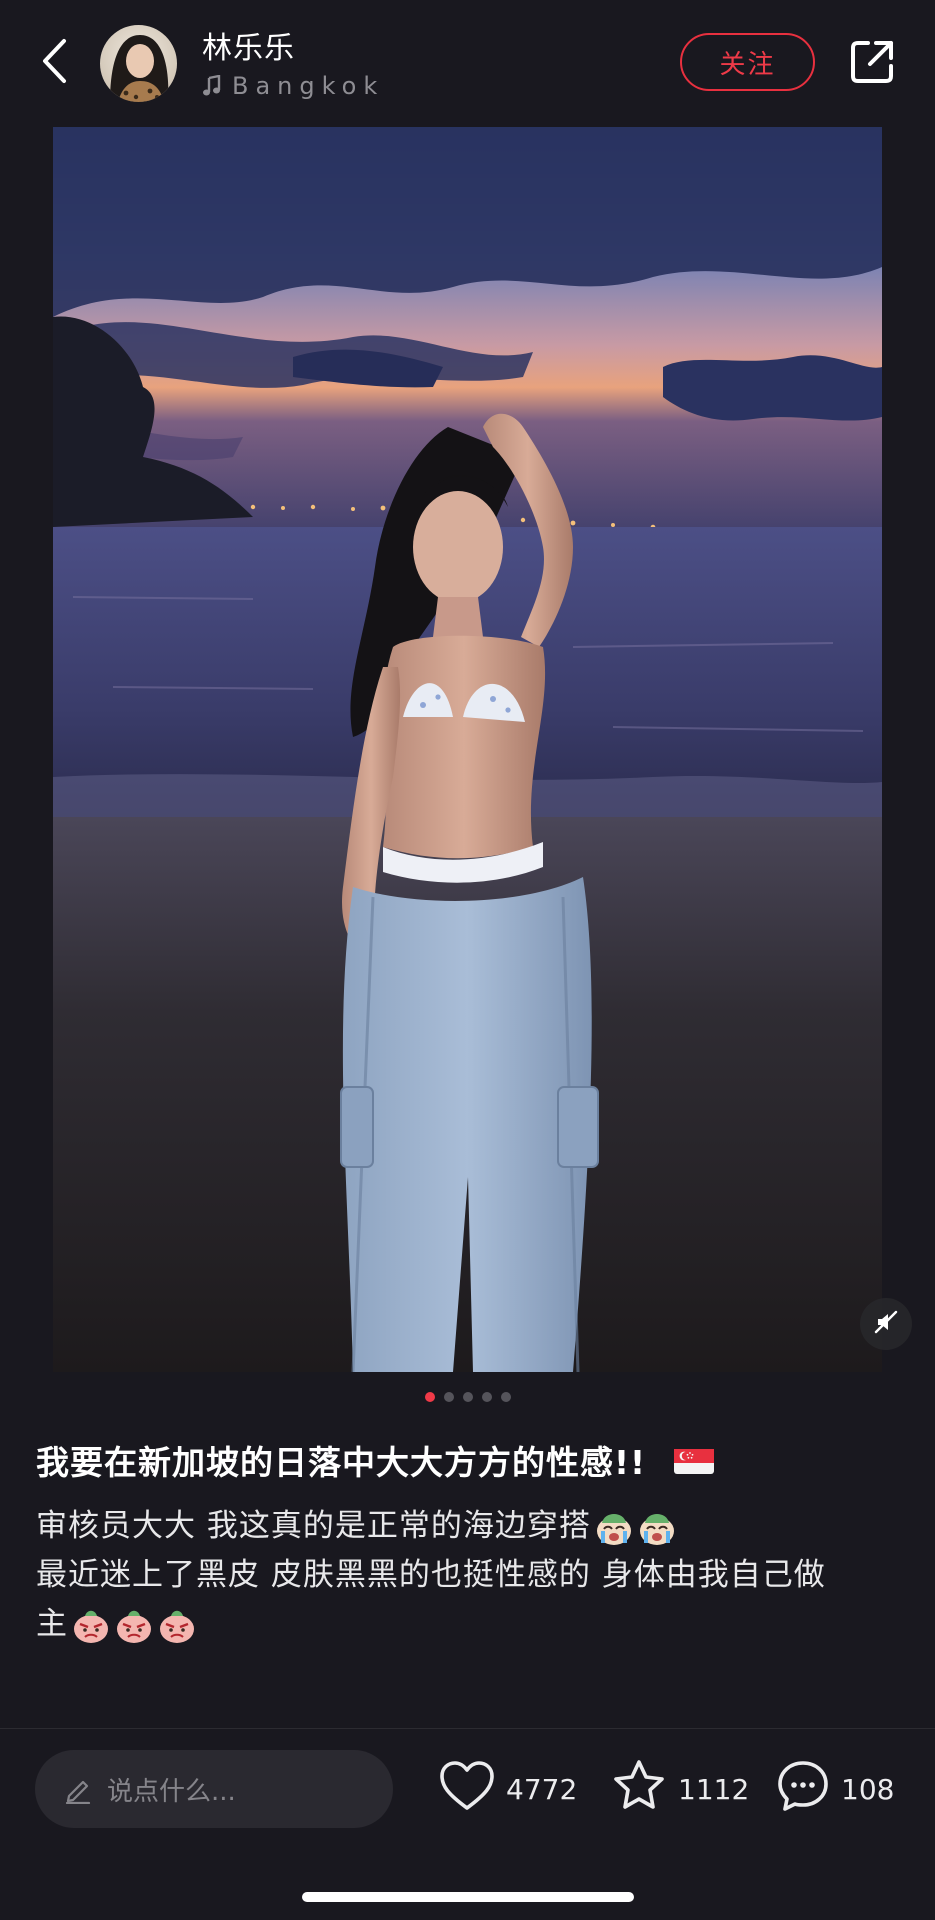  What do you see at coordinates (467, 1728) in the screenshot?
I see `bottom-bar-divider` at bounding box center [467, 1728].